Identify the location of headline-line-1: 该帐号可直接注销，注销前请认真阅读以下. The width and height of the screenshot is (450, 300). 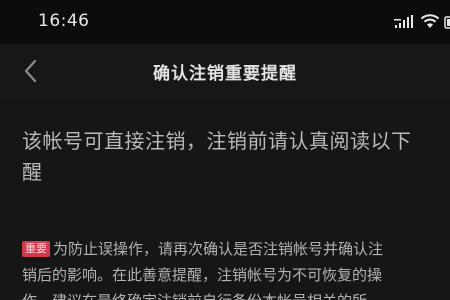
(217, 141).